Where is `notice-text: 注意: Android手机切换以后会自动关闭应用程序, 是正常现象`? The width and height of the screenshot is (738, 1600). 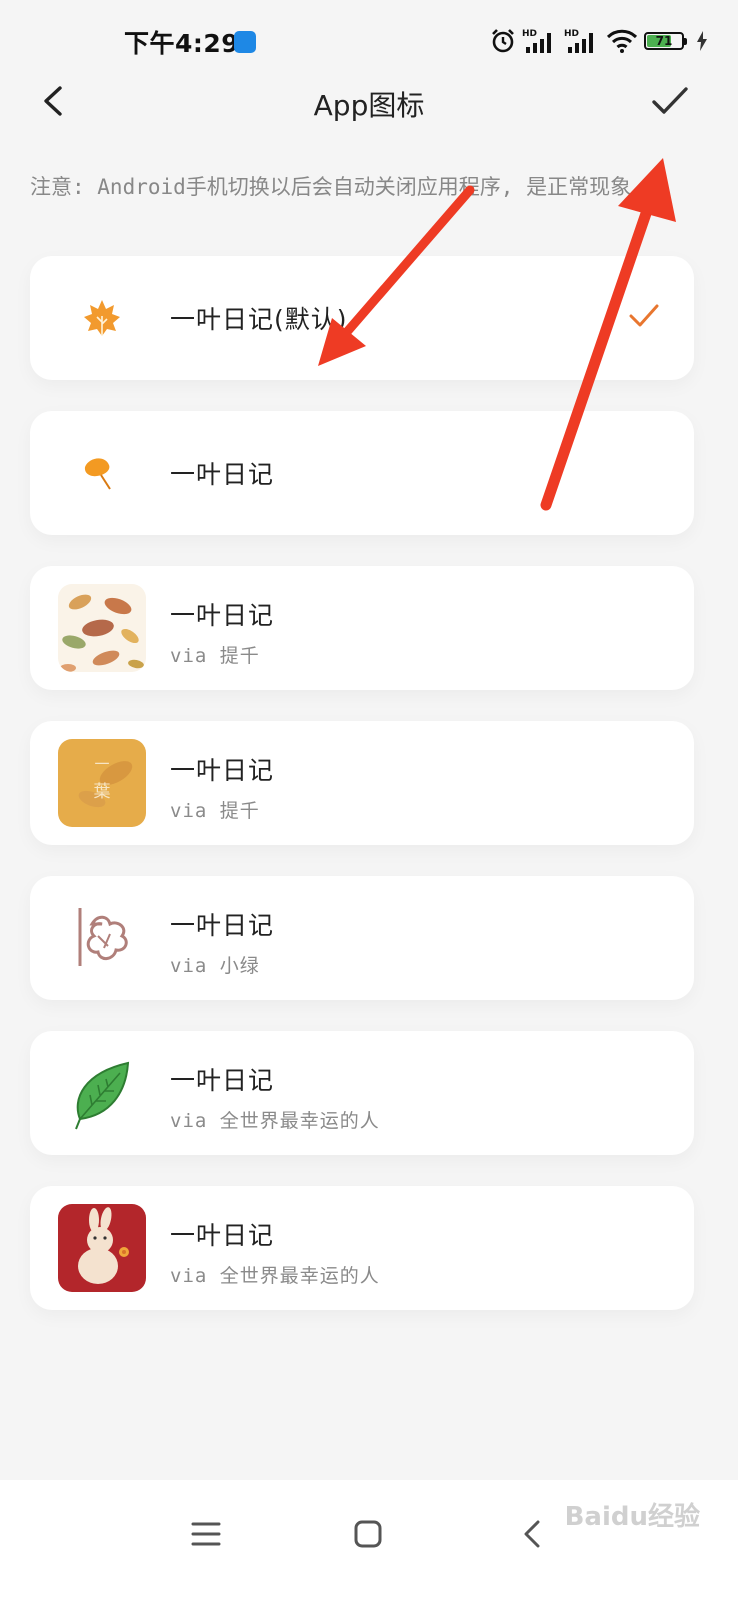 notice-text: 注意: Android手机切换以后会自动关闭应用程序, 是正常现象 is located at coordinates (331, 187).